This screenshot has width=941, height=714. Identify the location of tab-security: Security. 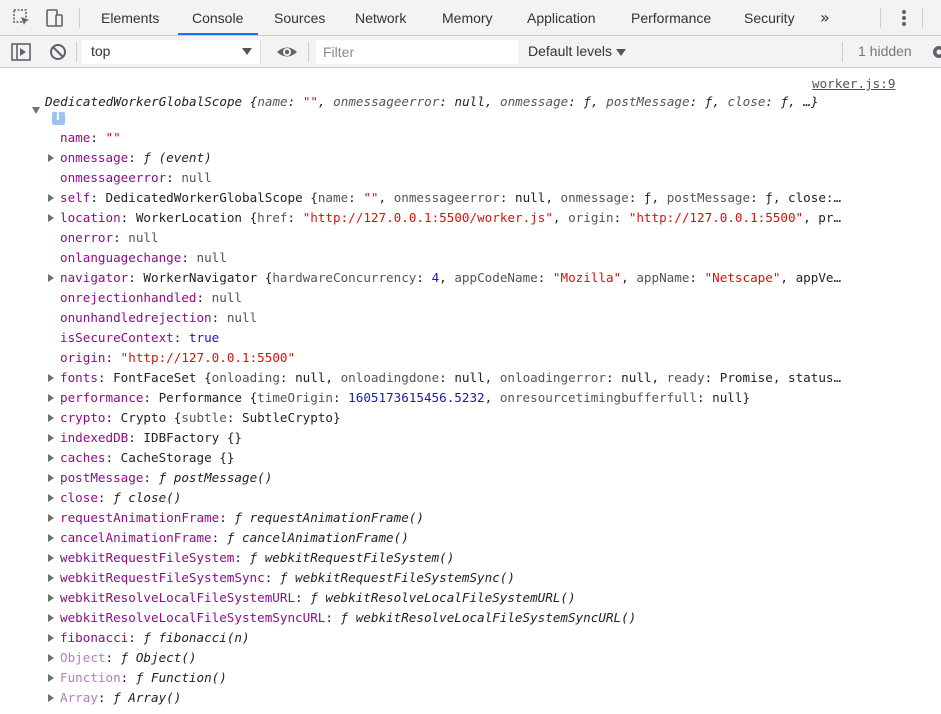
(769, 17).